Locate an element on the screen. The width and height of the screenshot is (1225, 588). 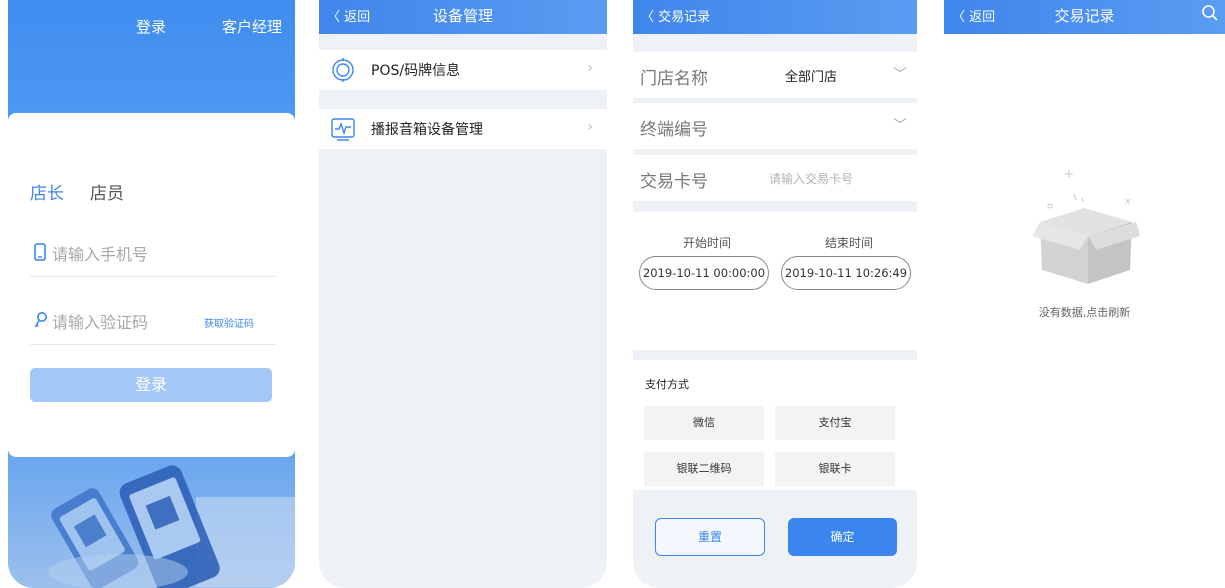
pay-option-wechat: 微信 is located at coordinates (704, 423).